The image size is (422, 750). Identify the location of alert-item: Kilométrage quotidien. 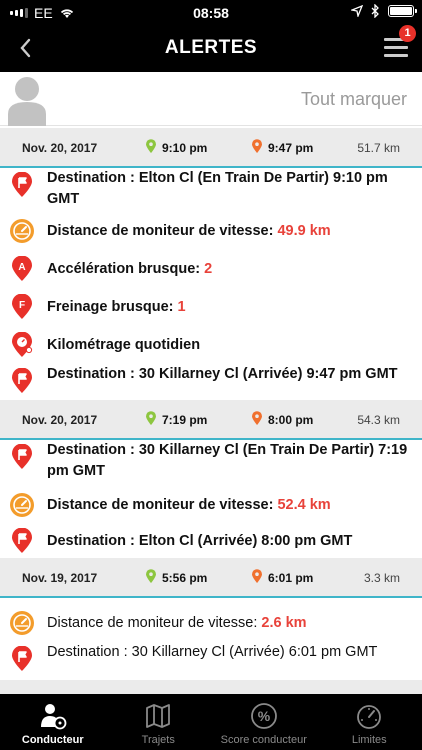
(211, 345).